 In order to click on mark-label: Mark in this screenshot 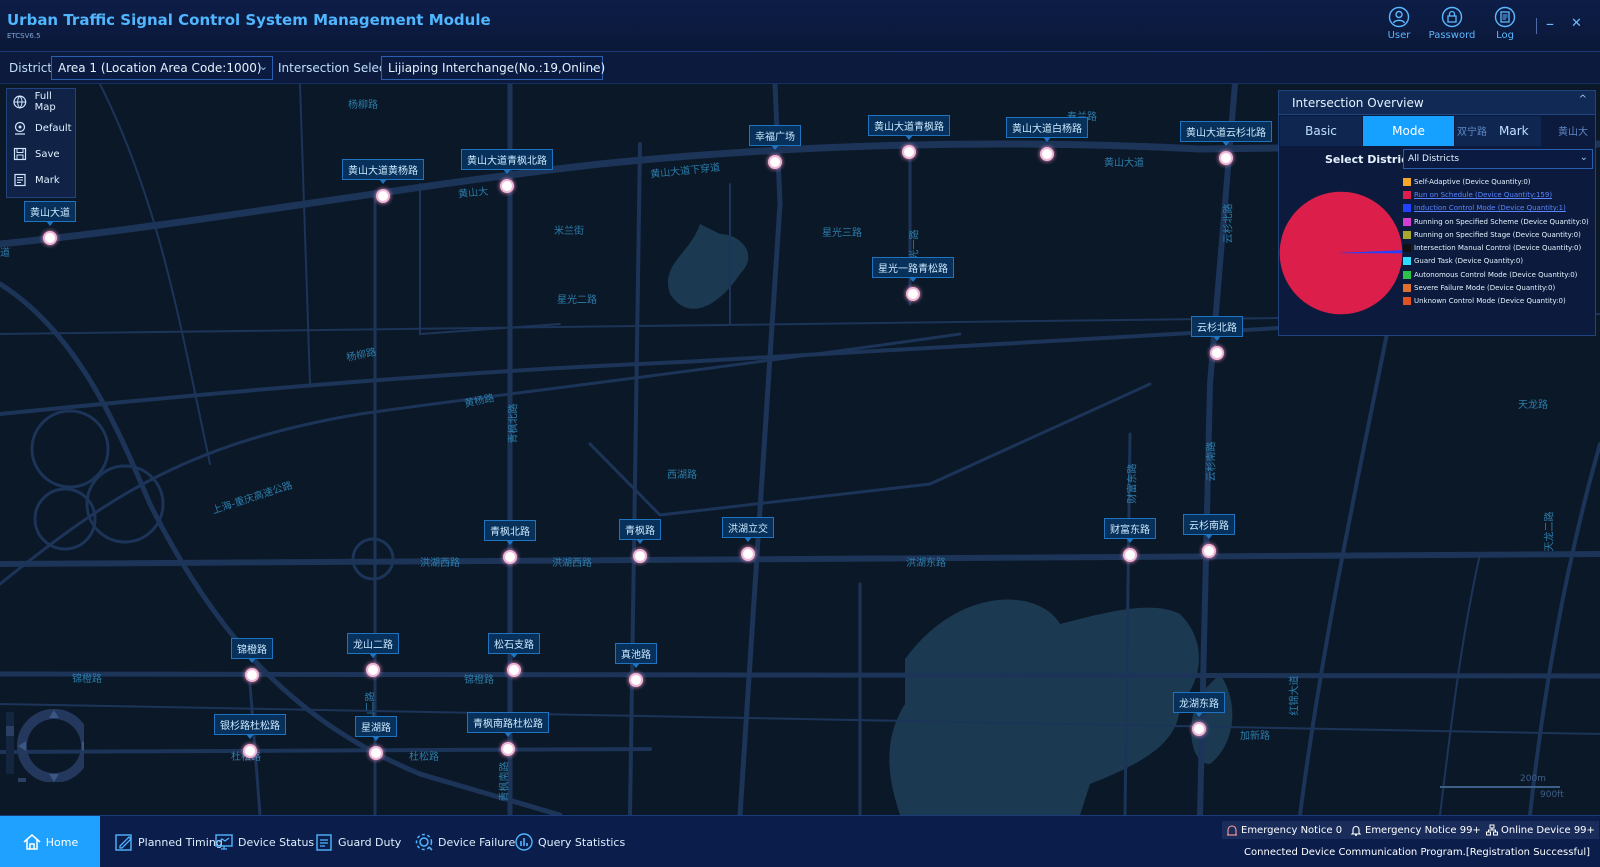, I will do `click(47, 180)`.